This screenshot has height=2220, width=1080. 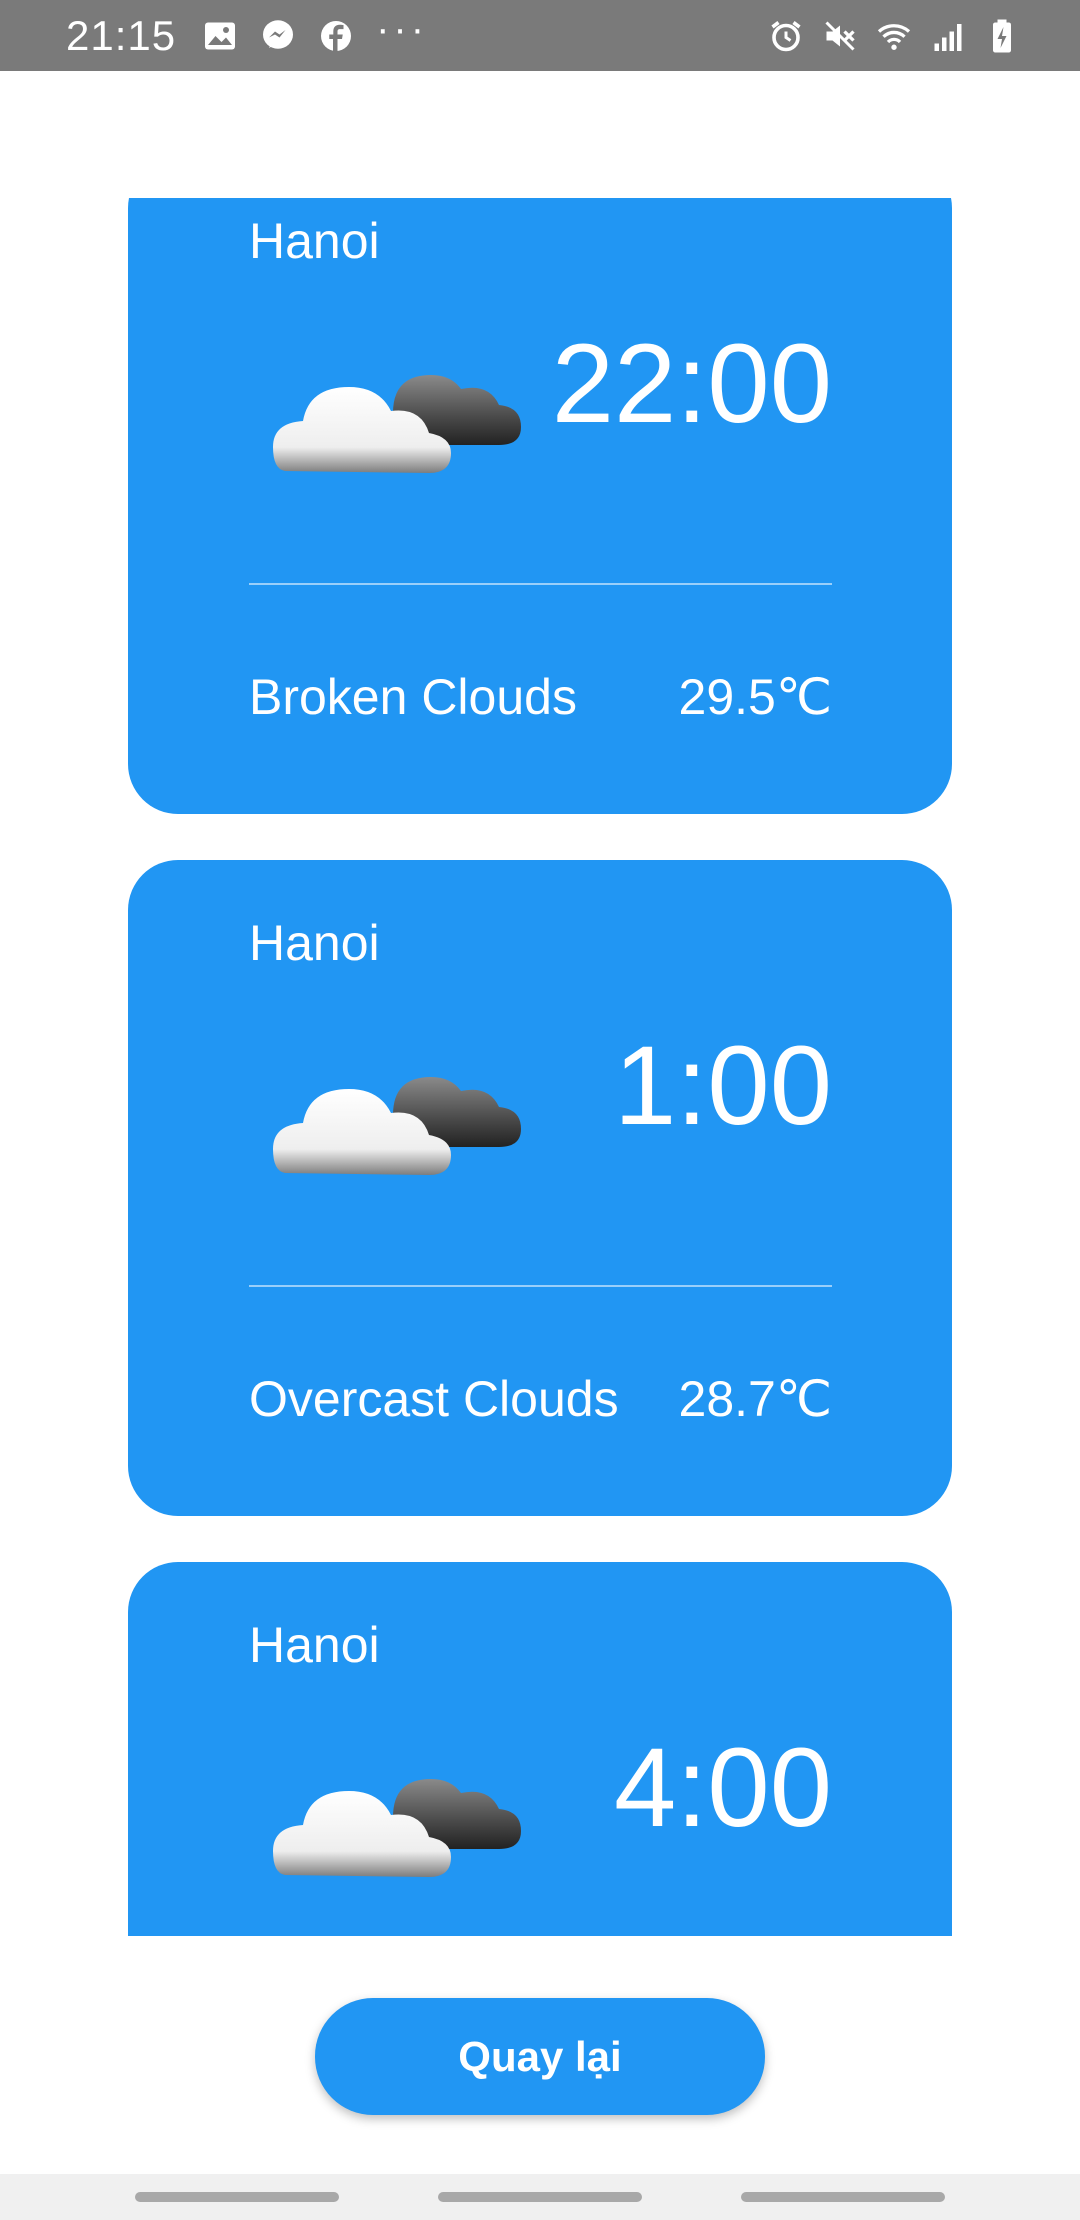 I want to click on nav-recent-handle, so click(x=237, y=2197).